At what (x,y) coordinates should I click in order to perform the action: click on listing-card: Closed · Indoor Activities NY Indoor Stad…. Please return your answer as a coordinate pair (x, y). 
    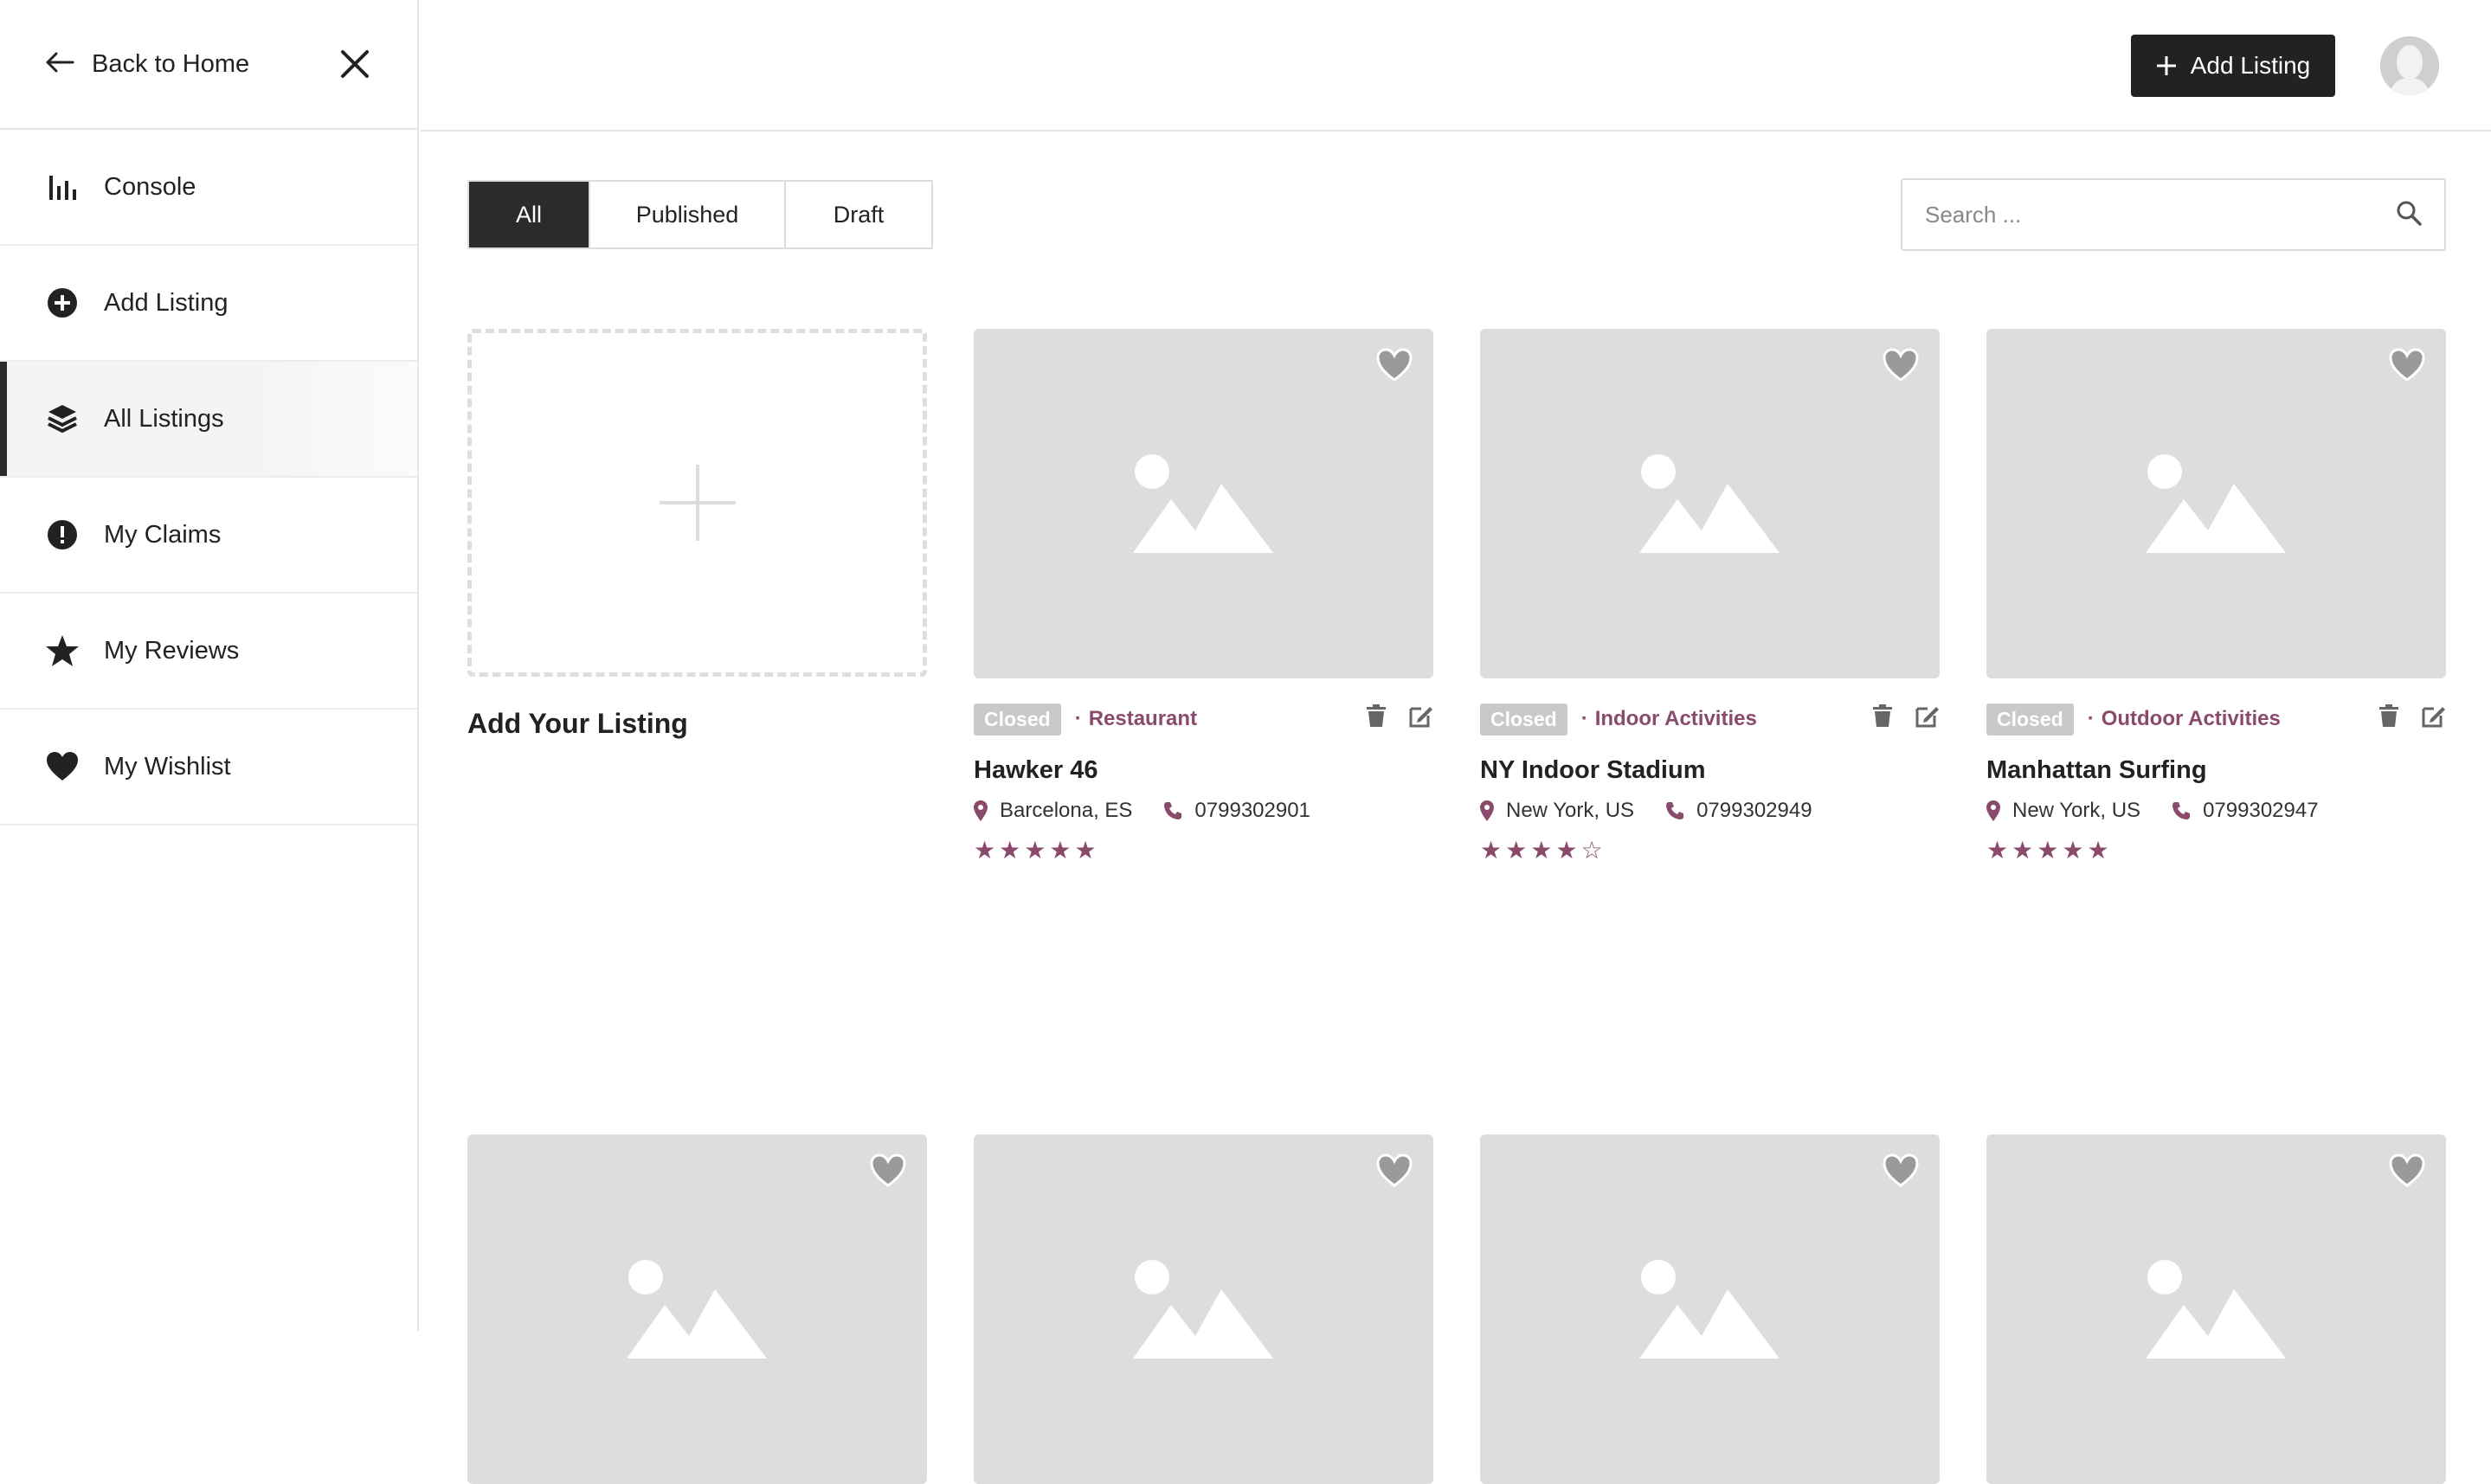
    Looking at the image, I should click on (1710, 596).